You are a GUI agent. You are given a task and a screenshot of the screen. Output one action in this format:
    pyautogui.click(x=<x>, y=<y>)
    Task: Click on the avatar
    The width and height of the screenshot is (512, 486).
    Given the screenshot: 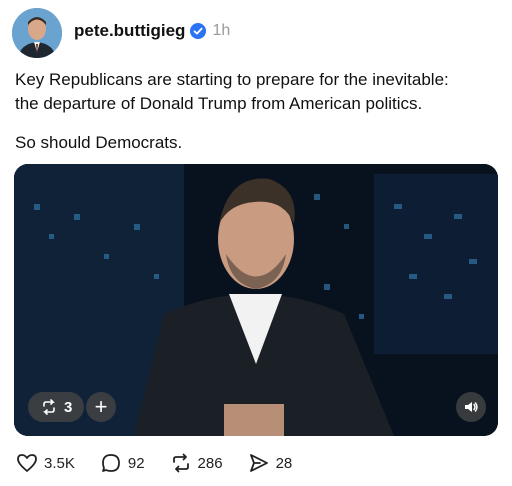 What is the action you would take?
    pyautogui.click(x=37, y=33)
    